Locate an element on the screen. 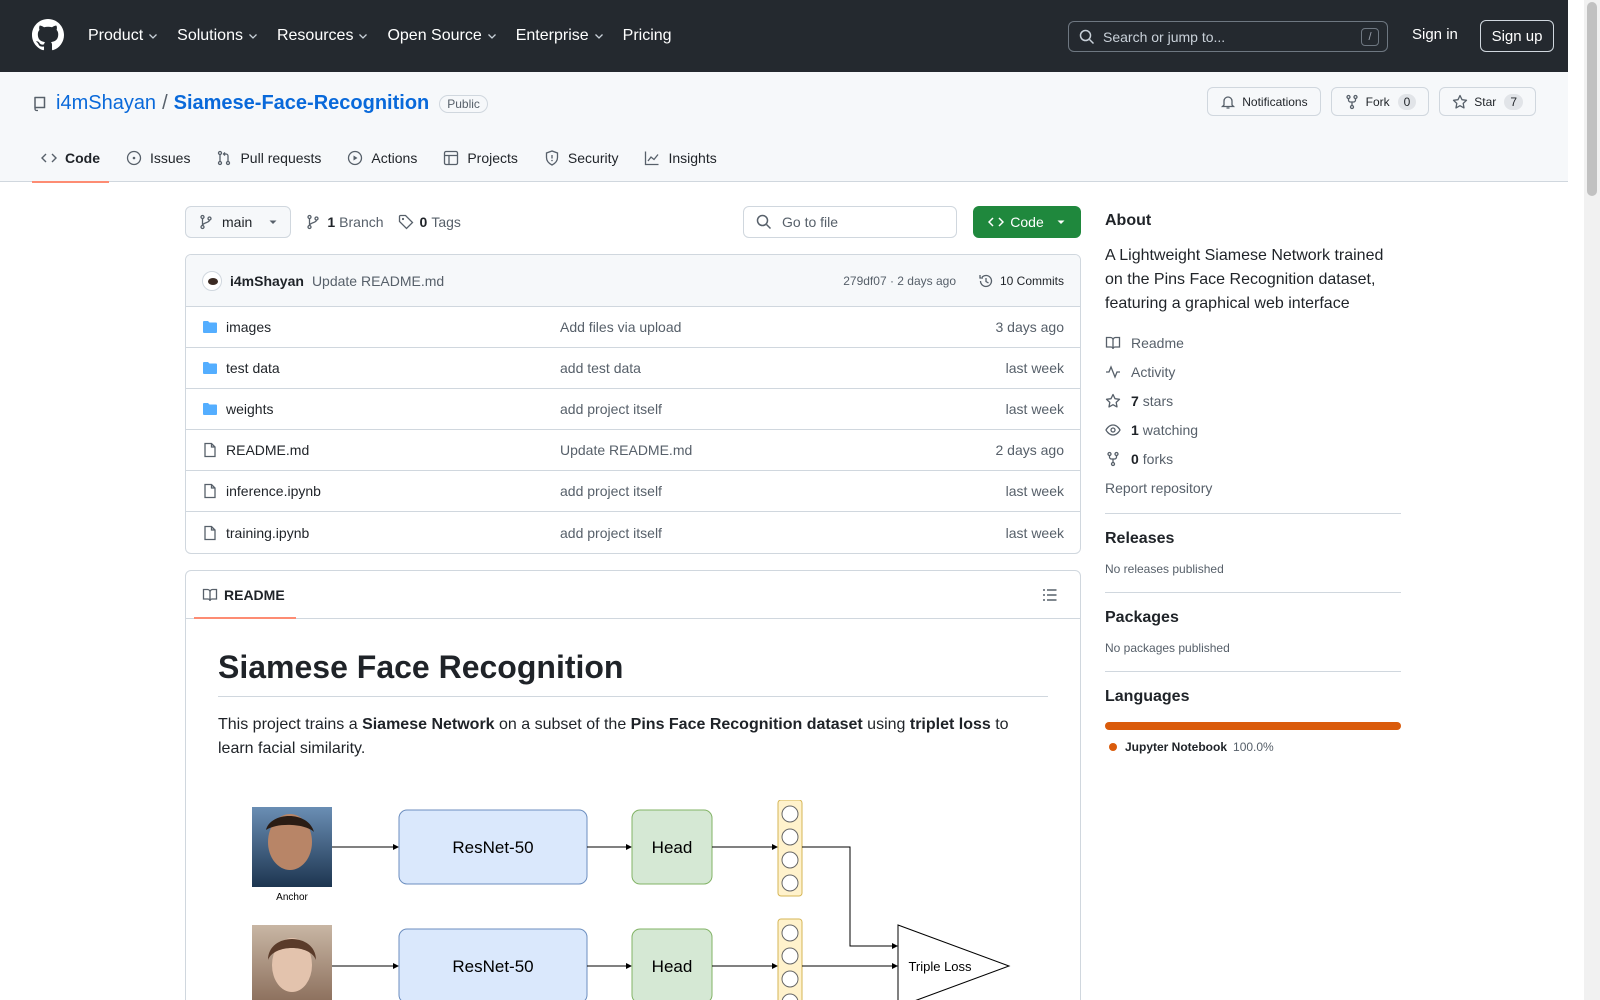 This screenshot has width=1600, height=1000. readme-tab-label: README is located at coordinates (254, 594).